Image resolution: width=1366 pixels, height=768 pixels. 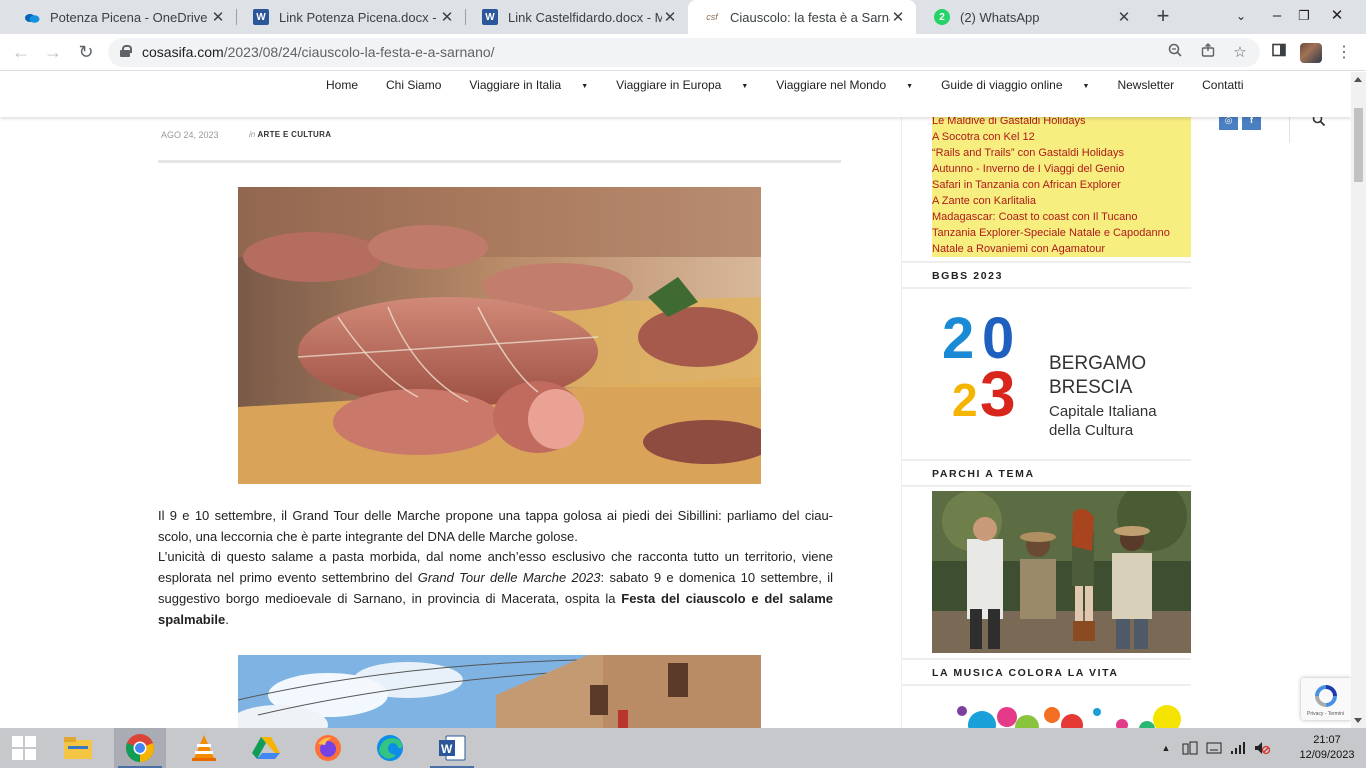 I want to click on article-category: in ARTE E CULTURA, so click(x=290, y=134).